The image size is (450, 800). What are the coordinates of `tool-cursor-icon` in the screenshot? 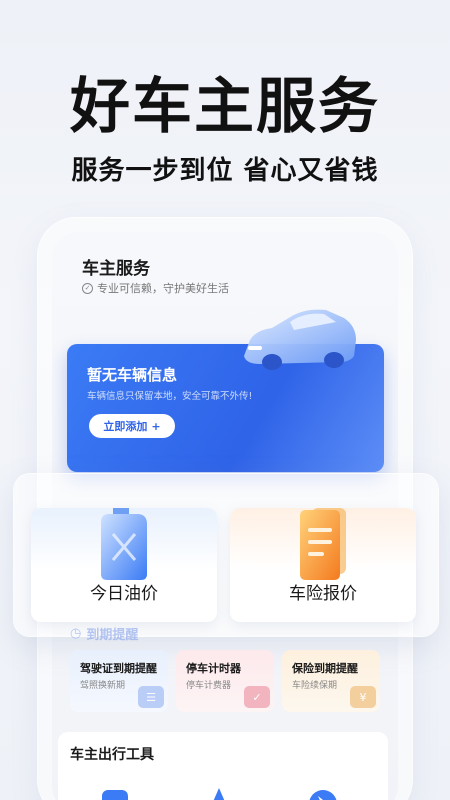 It's located at (323, 792).